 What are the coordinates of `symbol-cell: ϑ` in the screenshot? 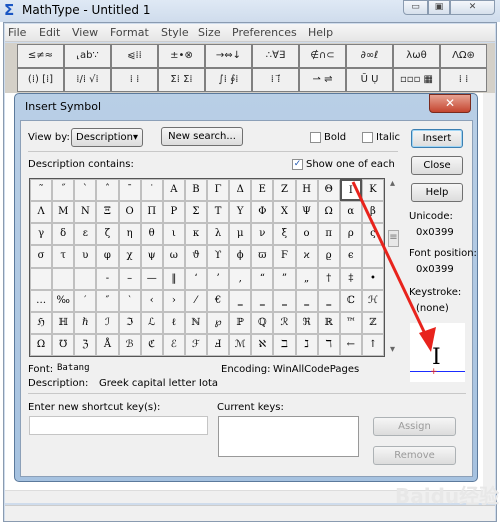 It's located at (195, 256).